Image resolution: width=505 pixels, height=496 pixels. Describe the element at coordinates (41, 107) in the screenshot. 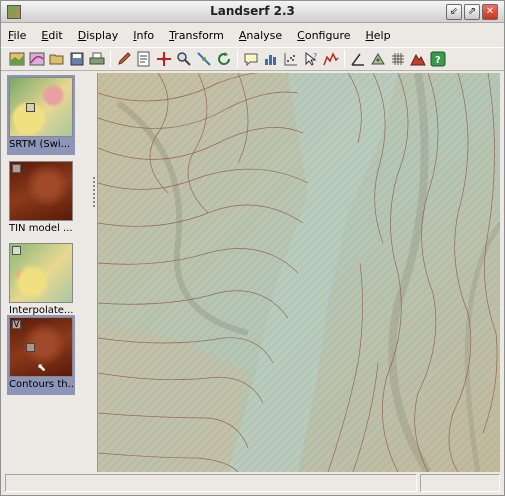

I see `thumbnail-image` at that location.